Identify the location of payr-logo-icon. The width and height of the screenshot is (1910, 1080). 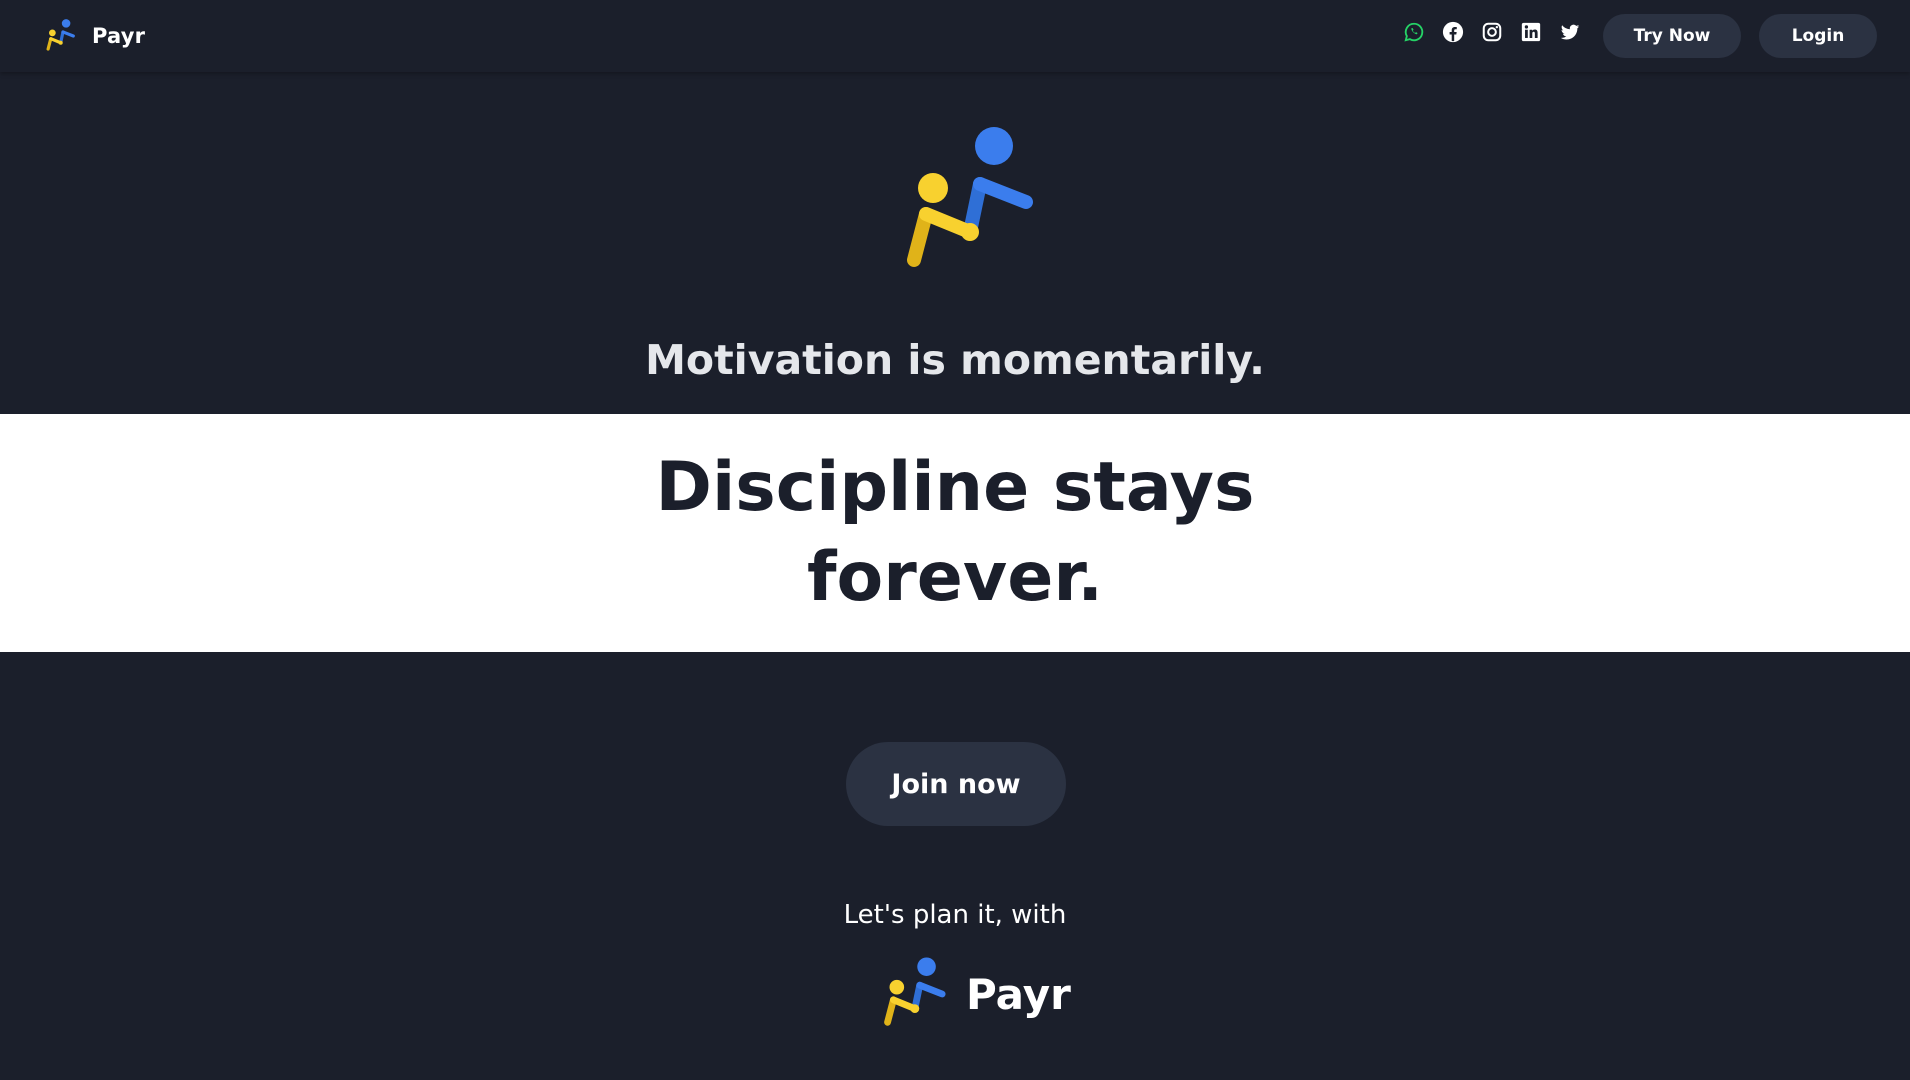
(58, 36).